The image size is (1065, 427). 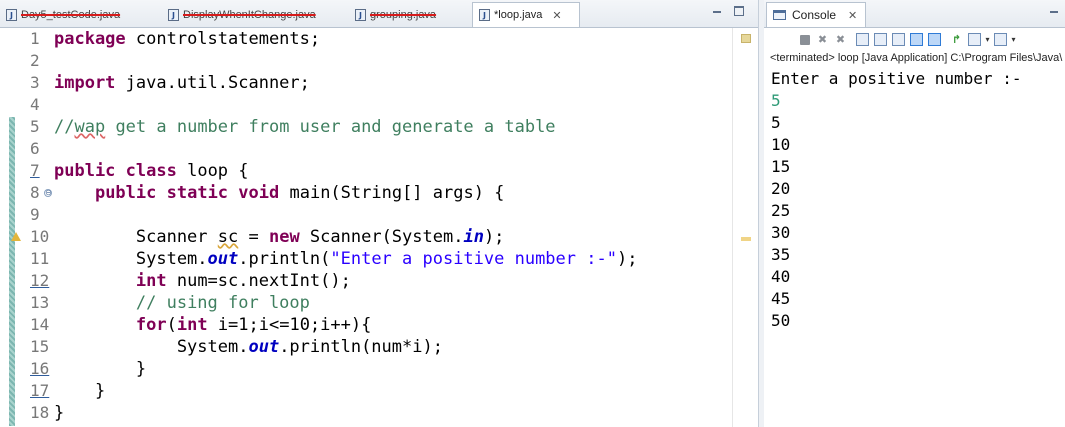 I want to click on tab-grouping: J grouping.java, so click(x=395, y=14).